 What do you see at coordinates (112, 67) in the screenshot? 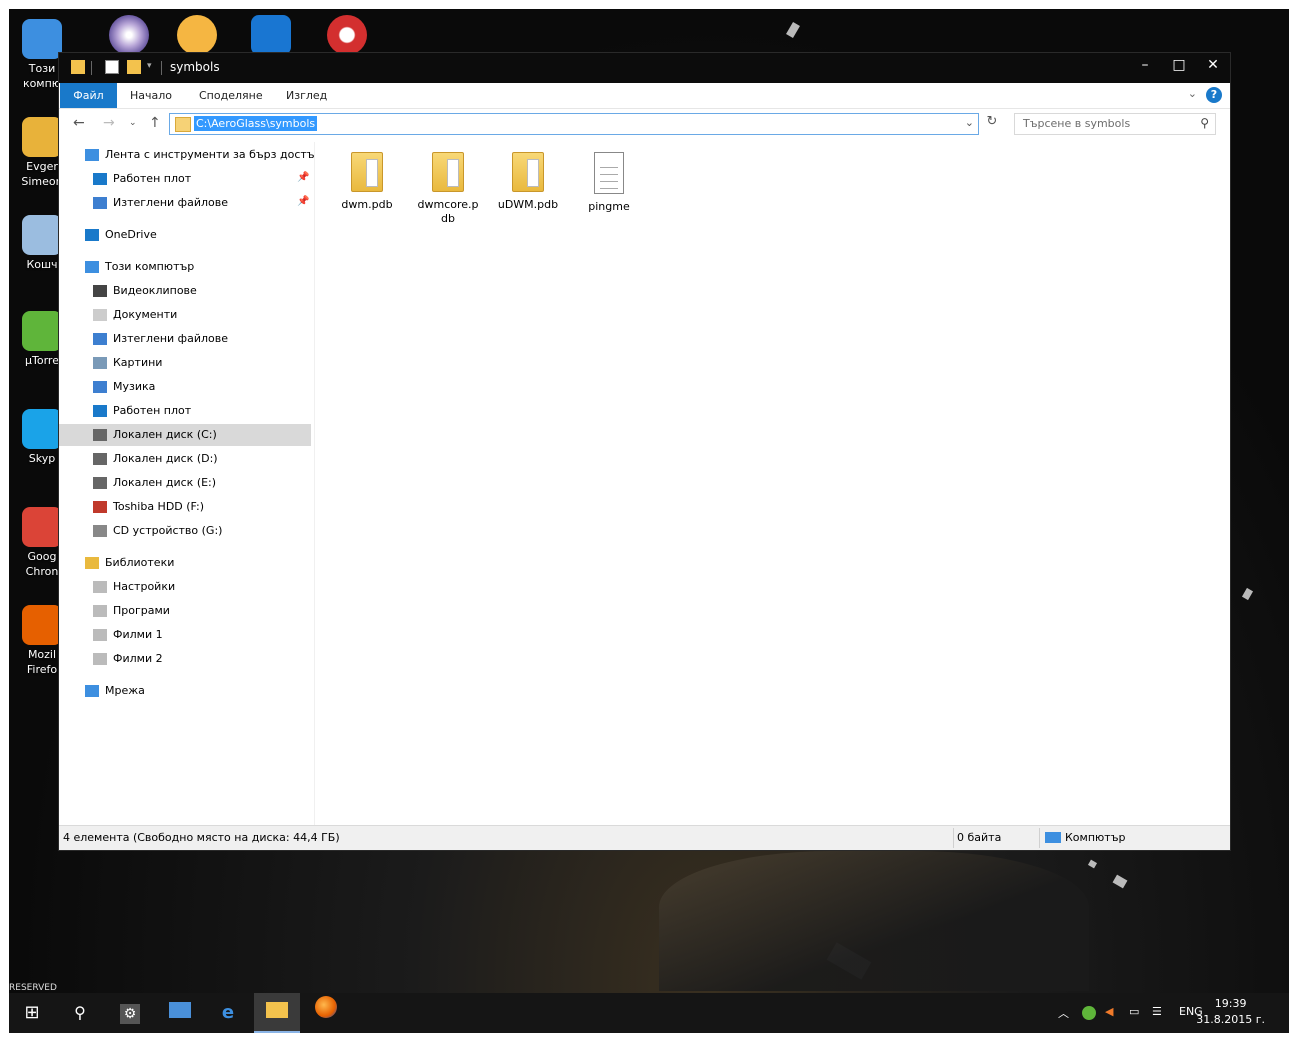
I see `properties-icon` at bounding box center [112, 67].